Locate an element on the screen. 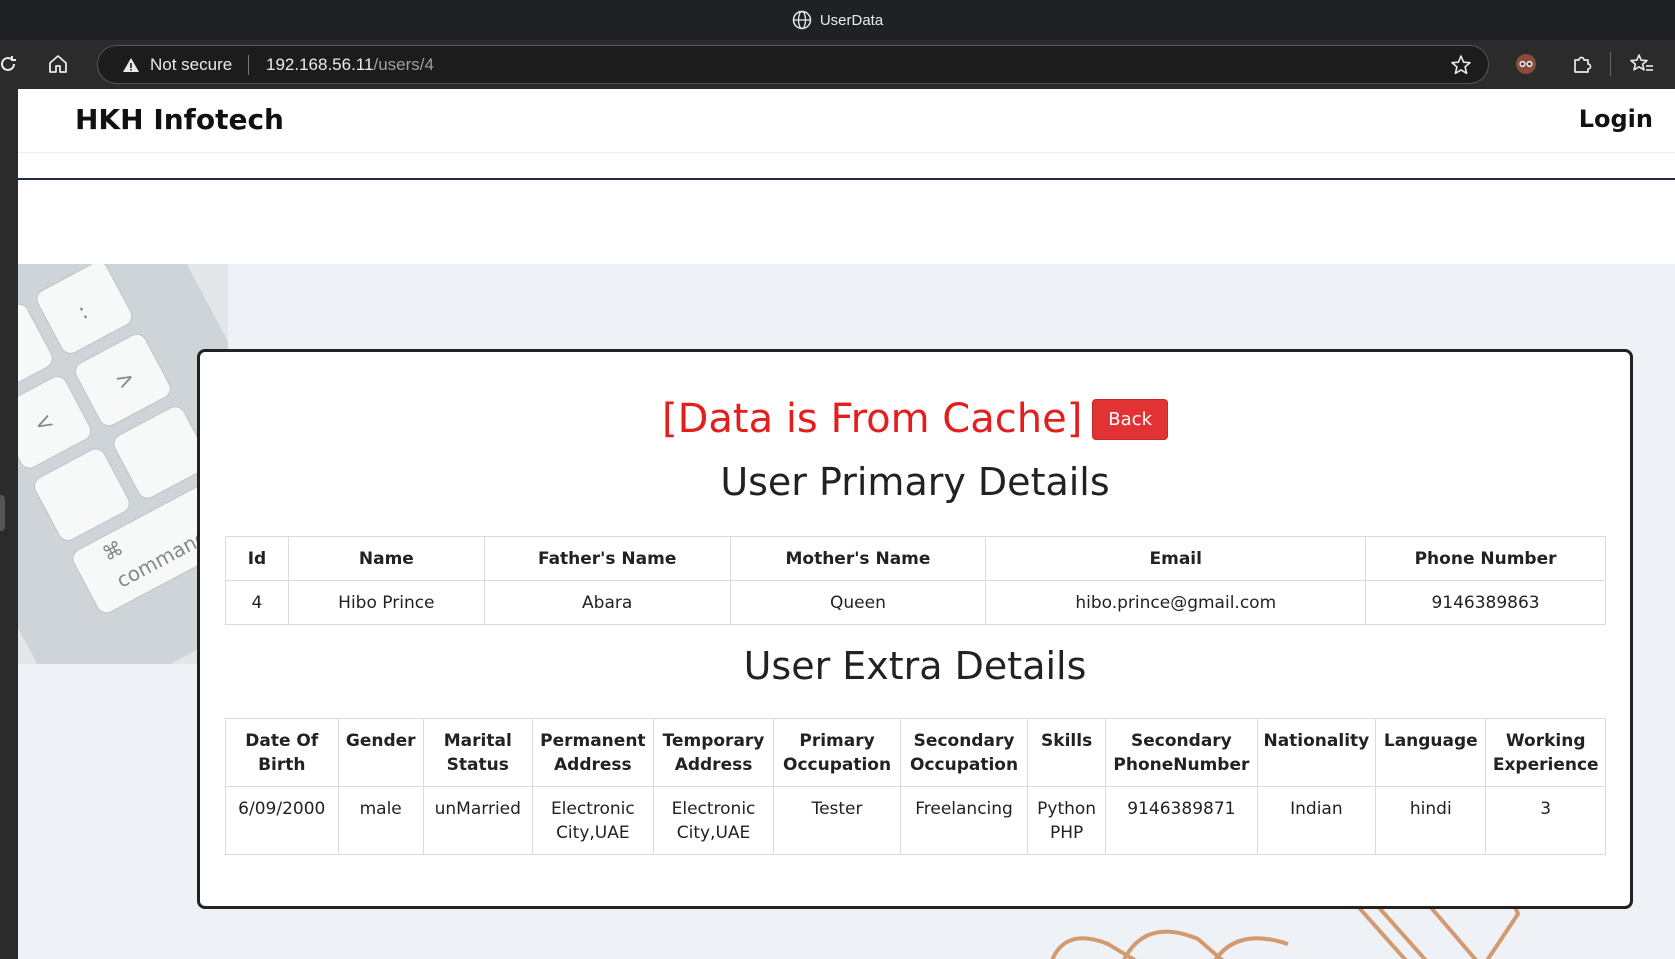 This screenshot has width=1675, height=959. table-cell: Tester is located at coordinates (837, 820).